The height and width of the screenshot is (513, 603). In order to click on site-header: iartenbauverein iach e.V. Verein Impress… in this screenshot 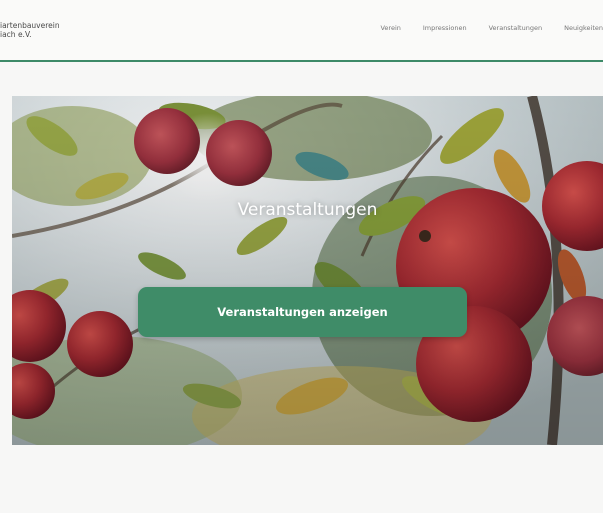, I will do `click(301, 31)`.